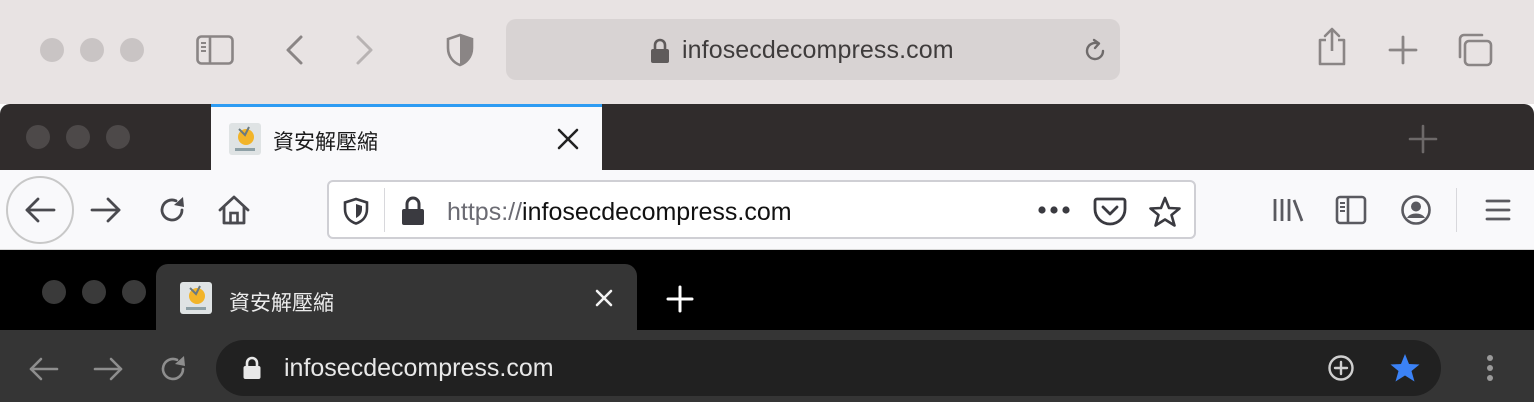 The width and height of the screenshot is (1534, 402). What do you see at coordinates (1288, 210) in the screenshot?
I see `library-icon` at bounding box center [1288, 210].